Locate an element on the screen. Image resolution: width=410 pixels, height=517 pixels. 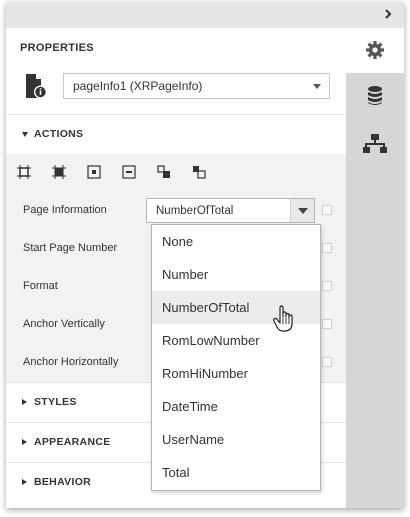
dropdown-toggle-button is located at coordinates (302, 210).